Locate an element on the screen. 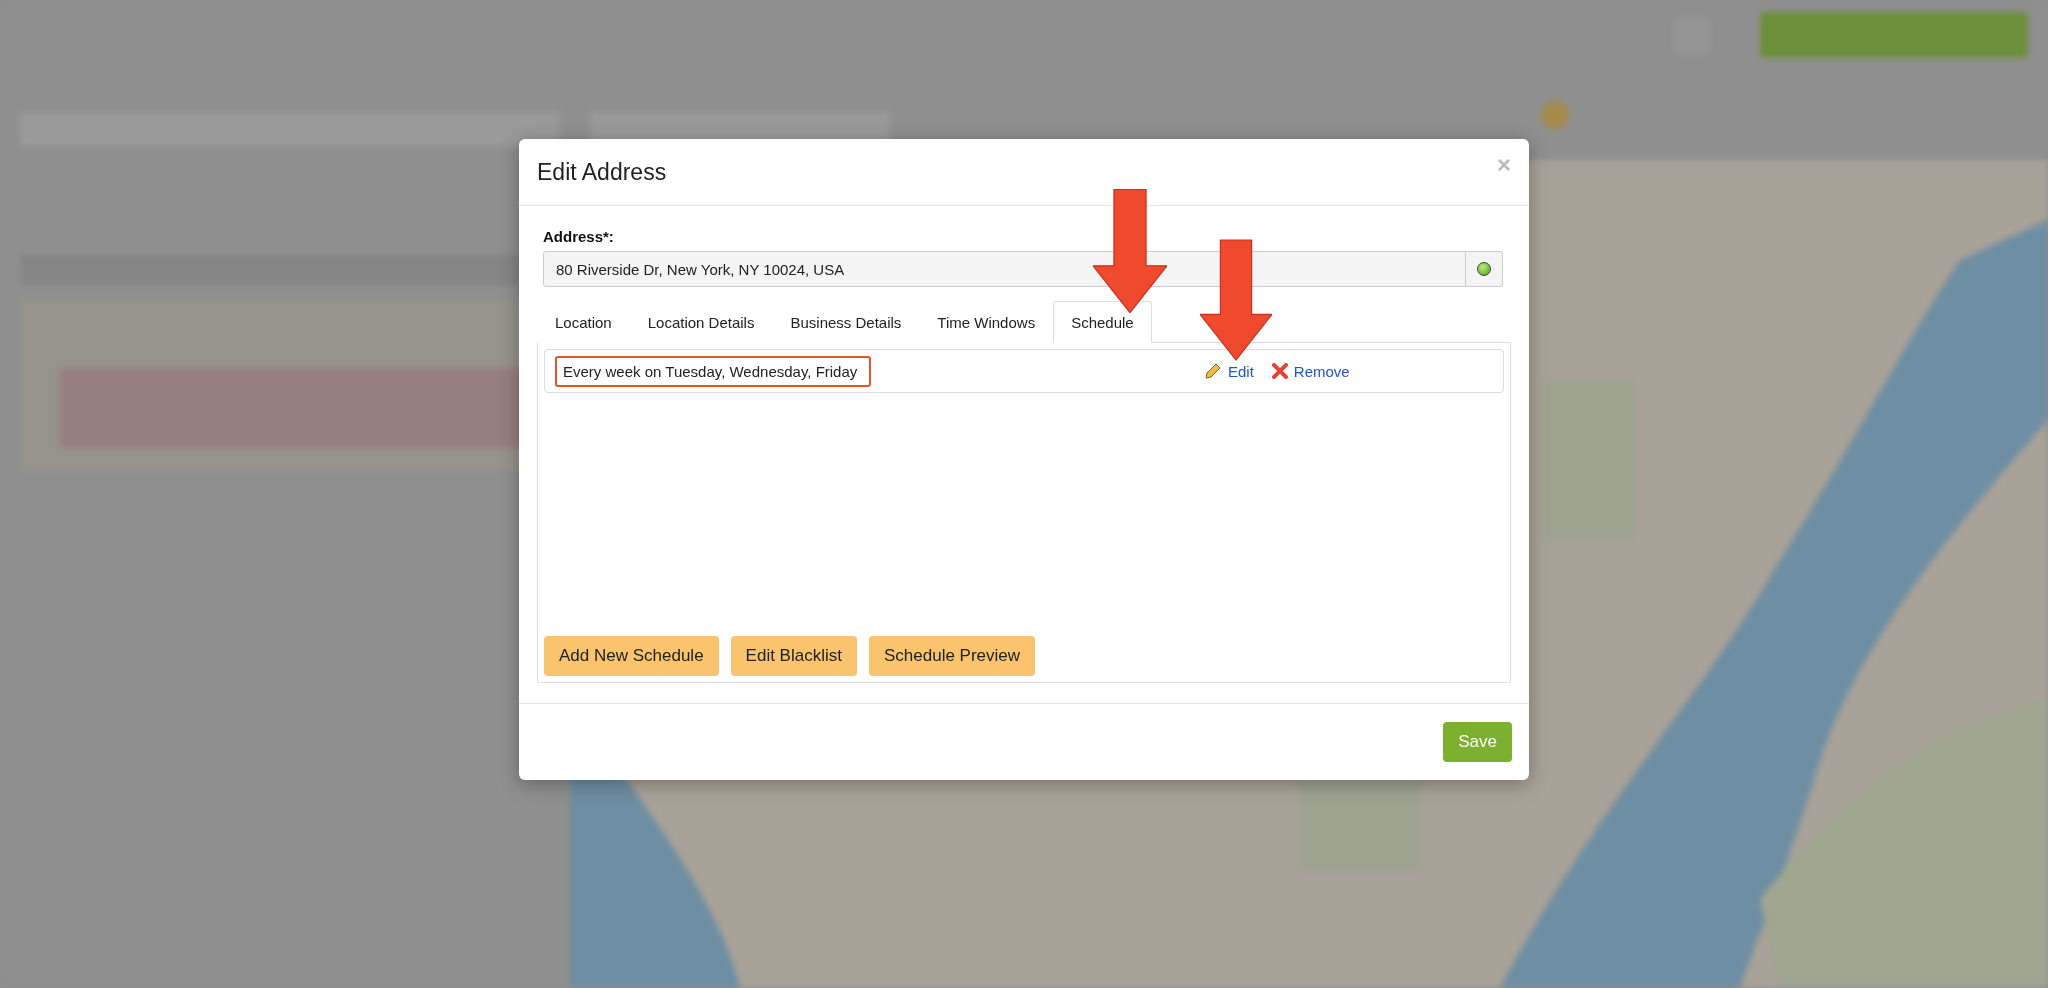 The height and width of the screenshot is (988, 2048). close-icon is located at coordinates (1279, 371).